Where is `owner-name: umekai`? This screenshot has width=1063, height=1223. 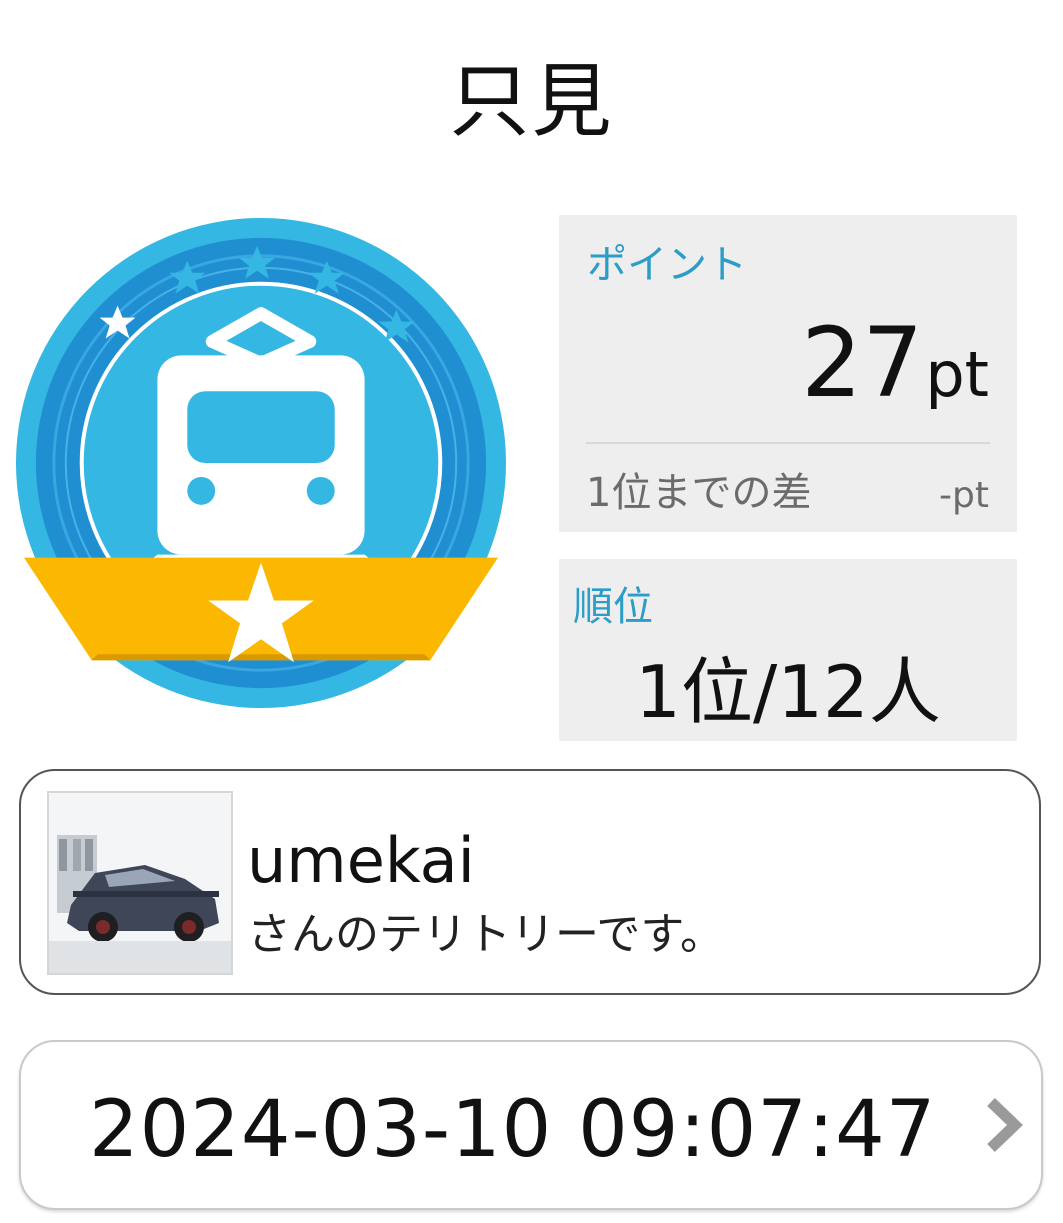
owner-name: umekai is located at coordinates (361, 860).